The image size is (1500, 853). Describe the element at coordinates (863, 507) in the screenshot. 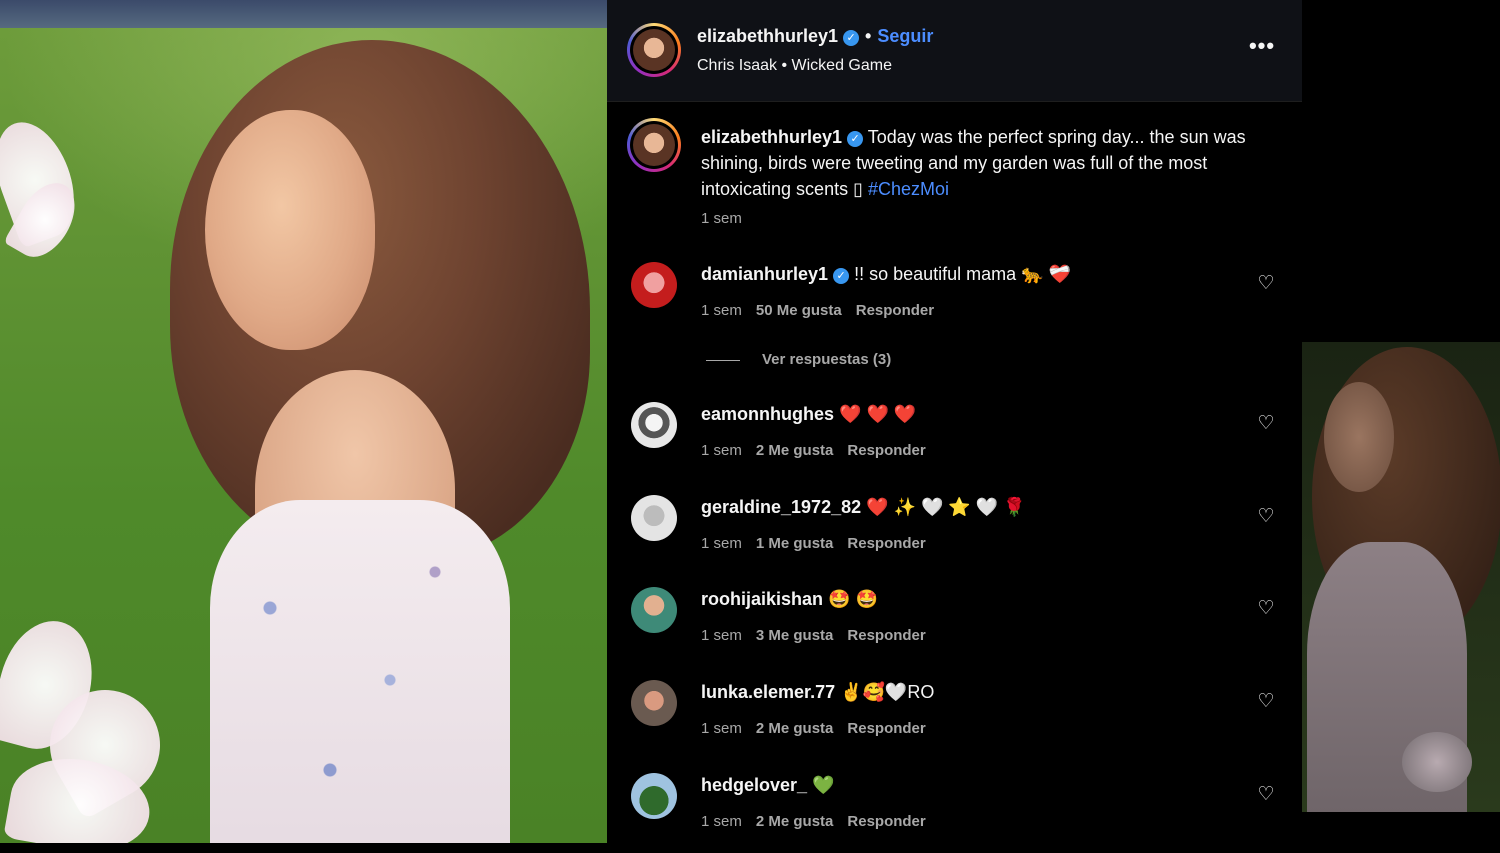

I see `comment-text: geraldine_1972_82 ❤️ ✨ 🤍 ⭐ 🤍 🌹` at that location.